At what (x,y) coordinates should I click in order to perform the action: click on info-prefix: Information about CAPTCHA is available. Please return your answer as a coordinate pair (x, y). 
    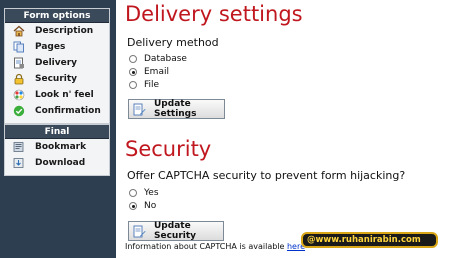
    Looking at the image, I should click on (206, 246).